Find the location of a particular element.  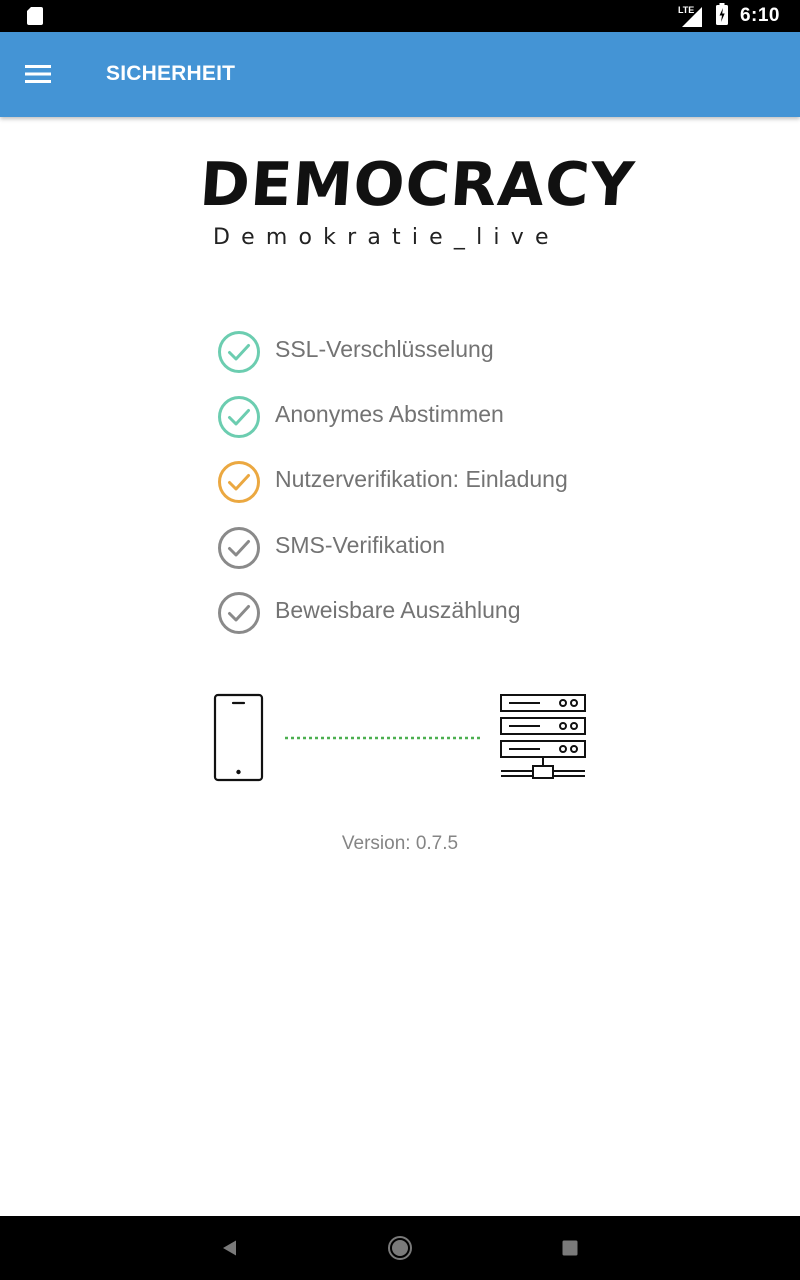

security-item-label: Nutzerverifikation: Einladung is located at coordinates (421, 479).